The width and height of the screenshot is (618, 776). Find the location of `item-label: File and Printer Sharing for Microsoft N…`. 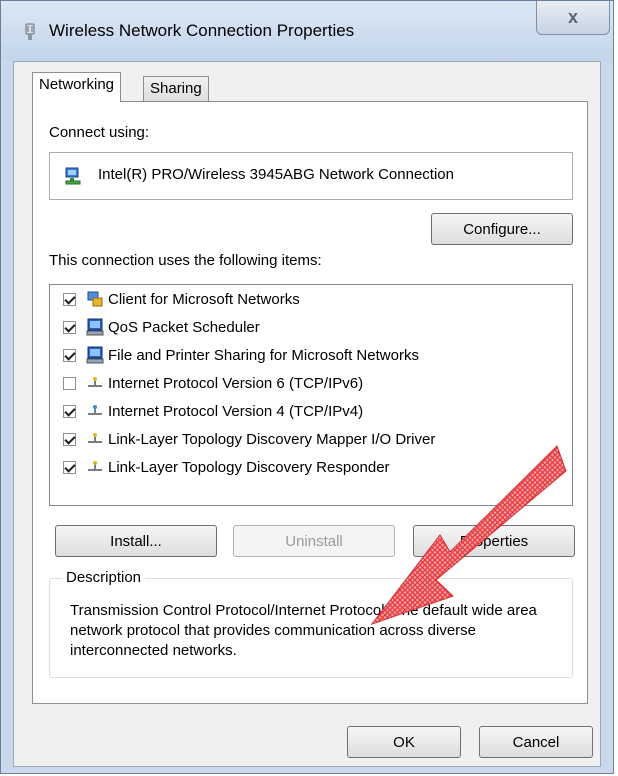

item-label: File and Printer Sharing for Microsoft N… is located at coordinates (263, 355).